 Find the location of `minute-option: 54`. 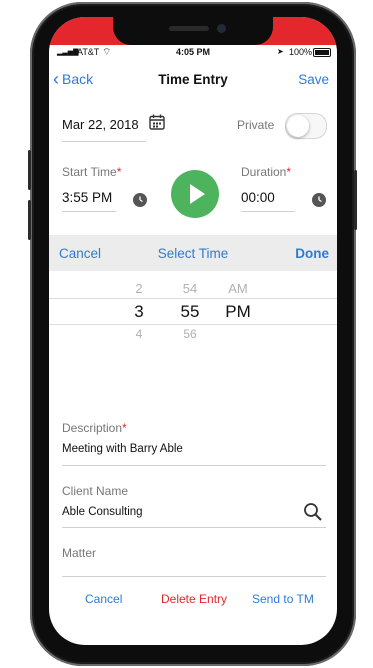

minute-option: 54 is located at coordinates (190, 288).